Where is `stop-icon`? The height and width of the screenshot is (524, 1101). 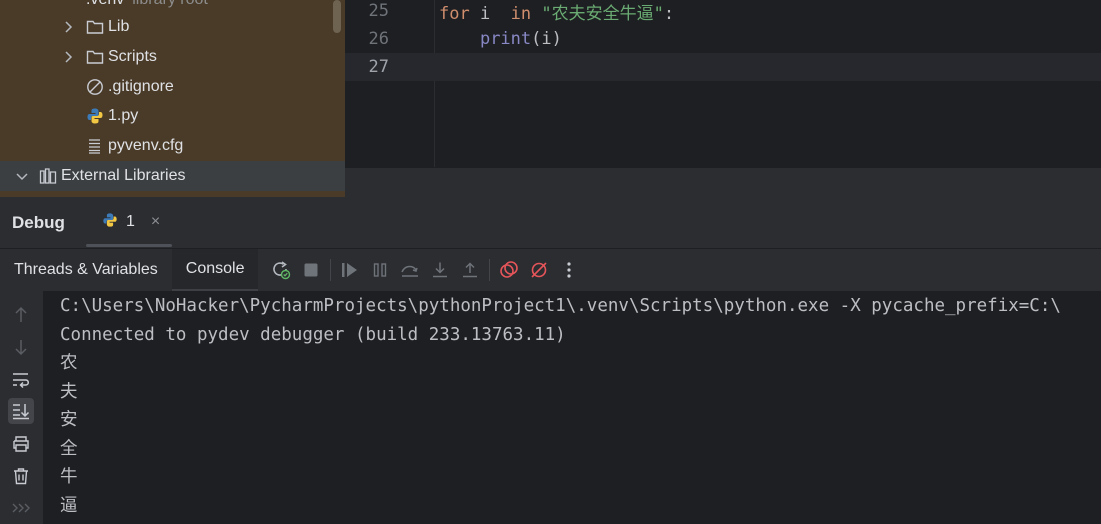
stop-icon is located at coordinates (311, 270).